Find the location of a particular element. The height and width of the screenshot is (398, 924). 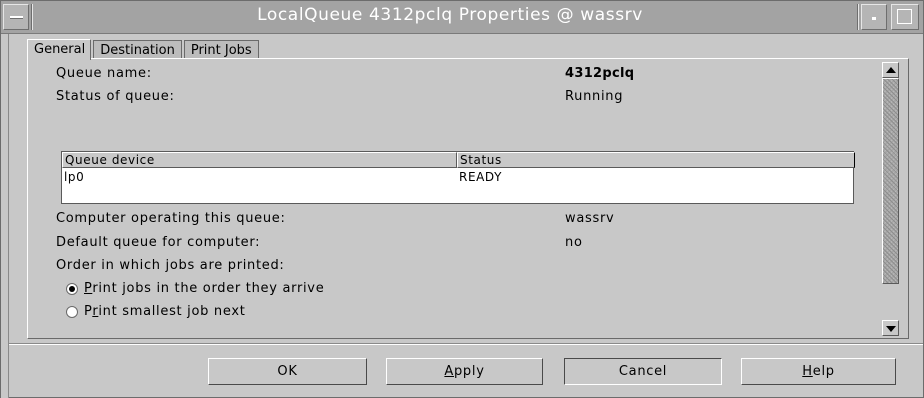

computer-value: wassrv is located at coordinates (590, 218).